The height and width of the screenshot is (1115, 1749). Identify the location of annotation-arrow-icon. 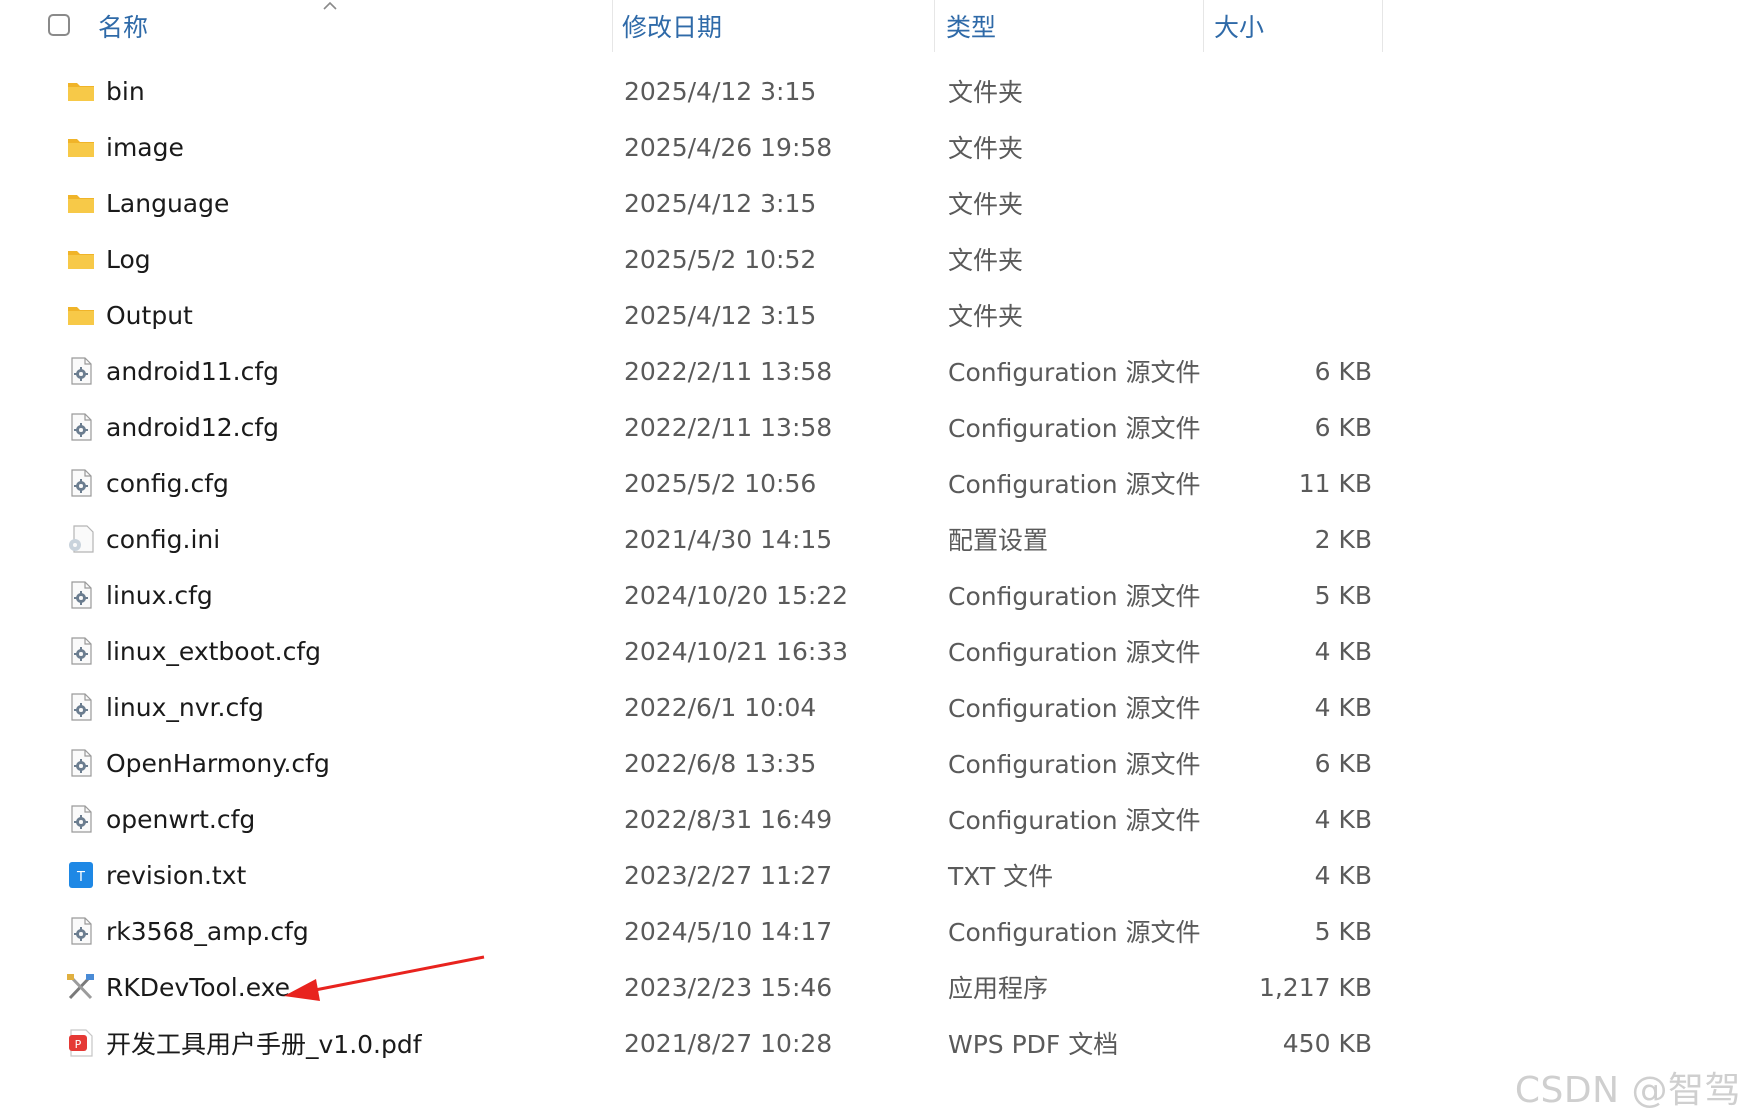
(384, 978).